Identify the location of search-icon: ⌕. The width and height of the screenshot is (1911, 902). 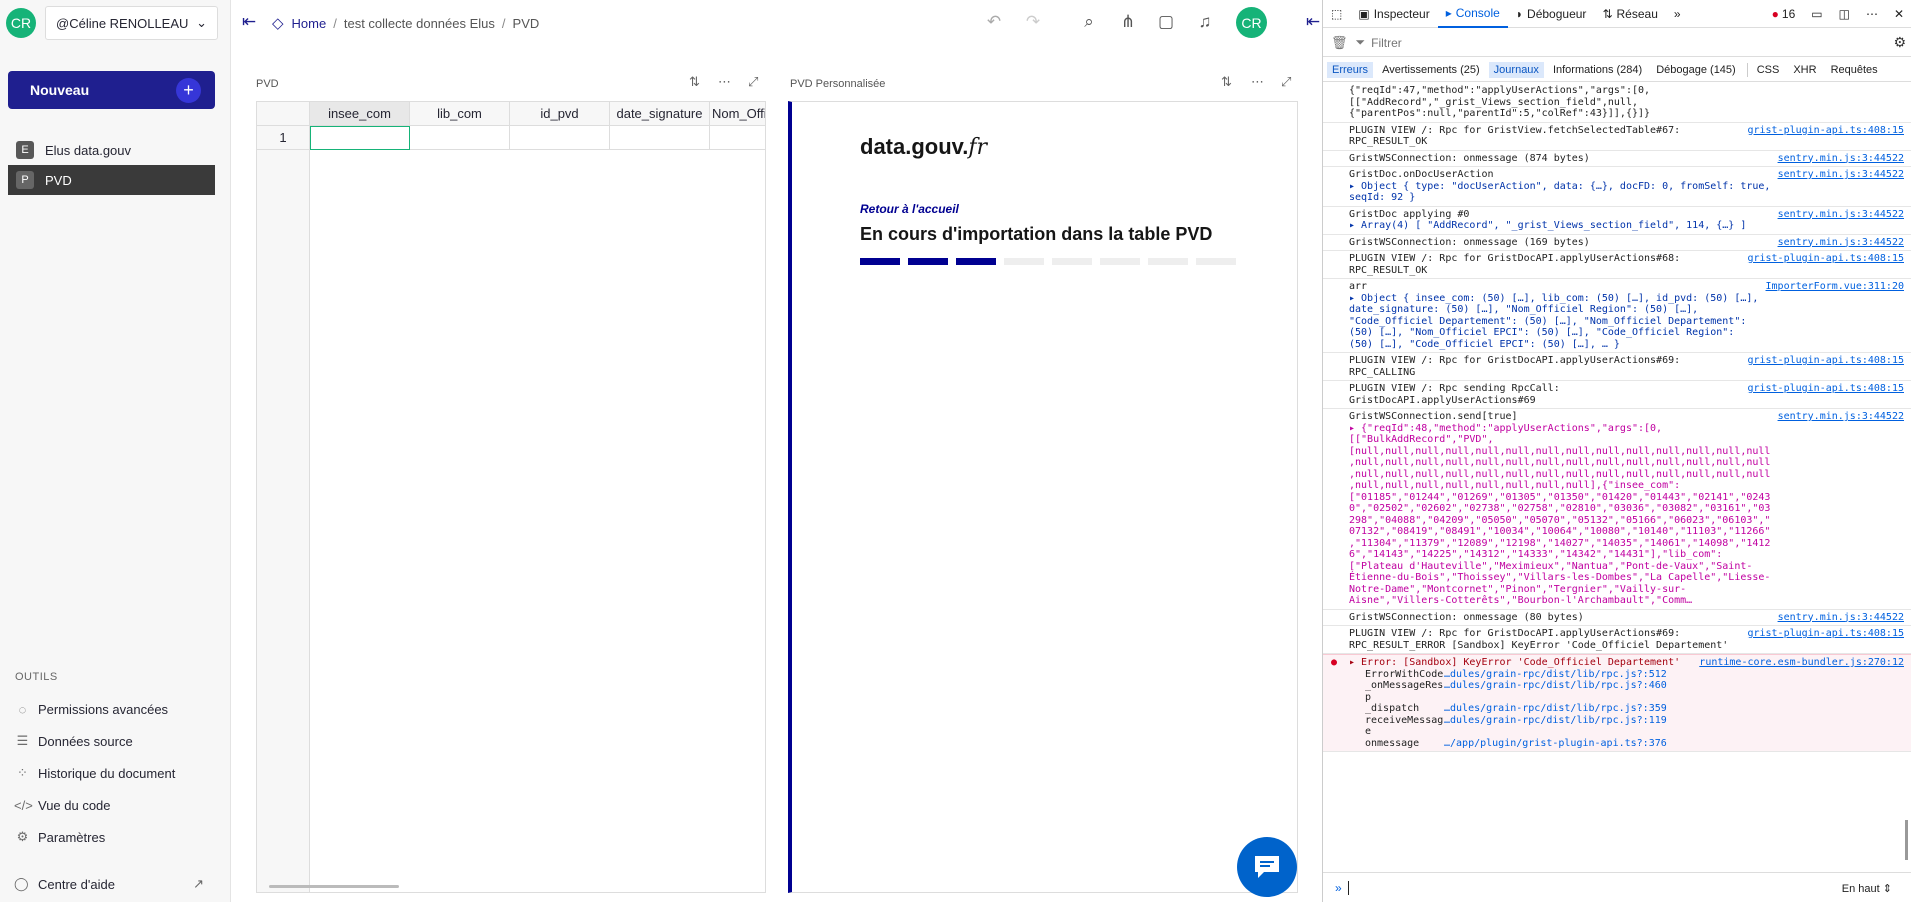
(1089, 22).